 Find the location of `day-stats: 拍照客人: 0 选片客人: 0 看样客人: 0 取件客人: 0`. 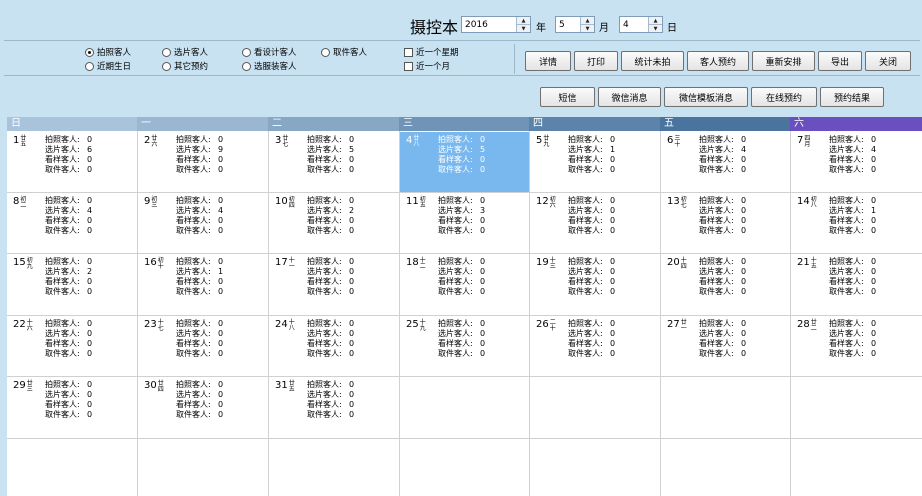

day-stats: 拍照客人: 0 选片客人: 0 看样客人: 0 取件客人: 0 is located at coordinates (852, 277).